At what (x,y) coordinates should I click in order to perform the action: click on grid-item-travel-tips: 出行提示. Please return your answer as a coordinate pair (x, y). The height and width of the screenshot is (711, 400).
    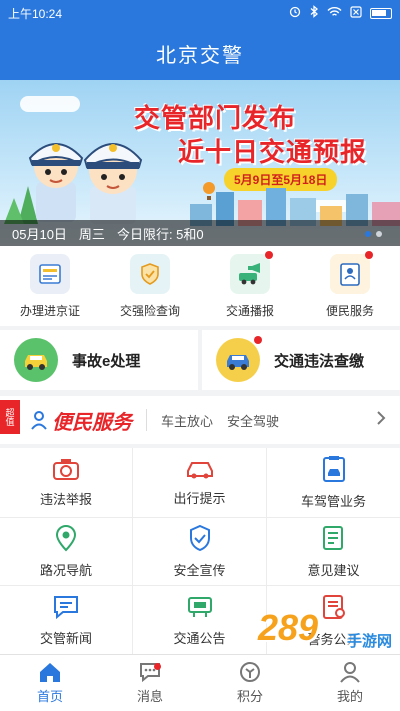
    Looking at the image, I should click on (200, 483).